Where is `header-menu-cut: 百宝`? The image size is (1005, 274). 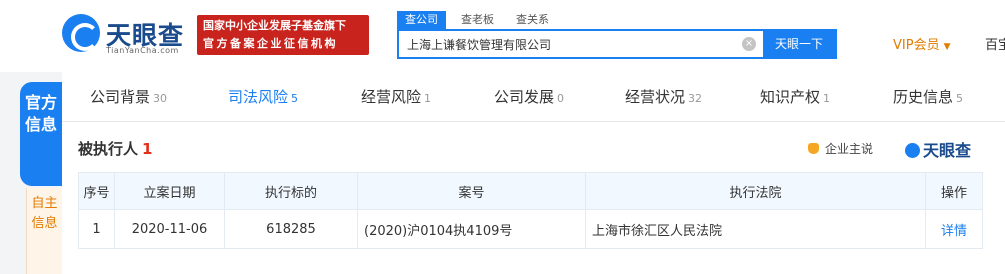
header-menu-cut: 百宝 is located at coordinates (995, 43).